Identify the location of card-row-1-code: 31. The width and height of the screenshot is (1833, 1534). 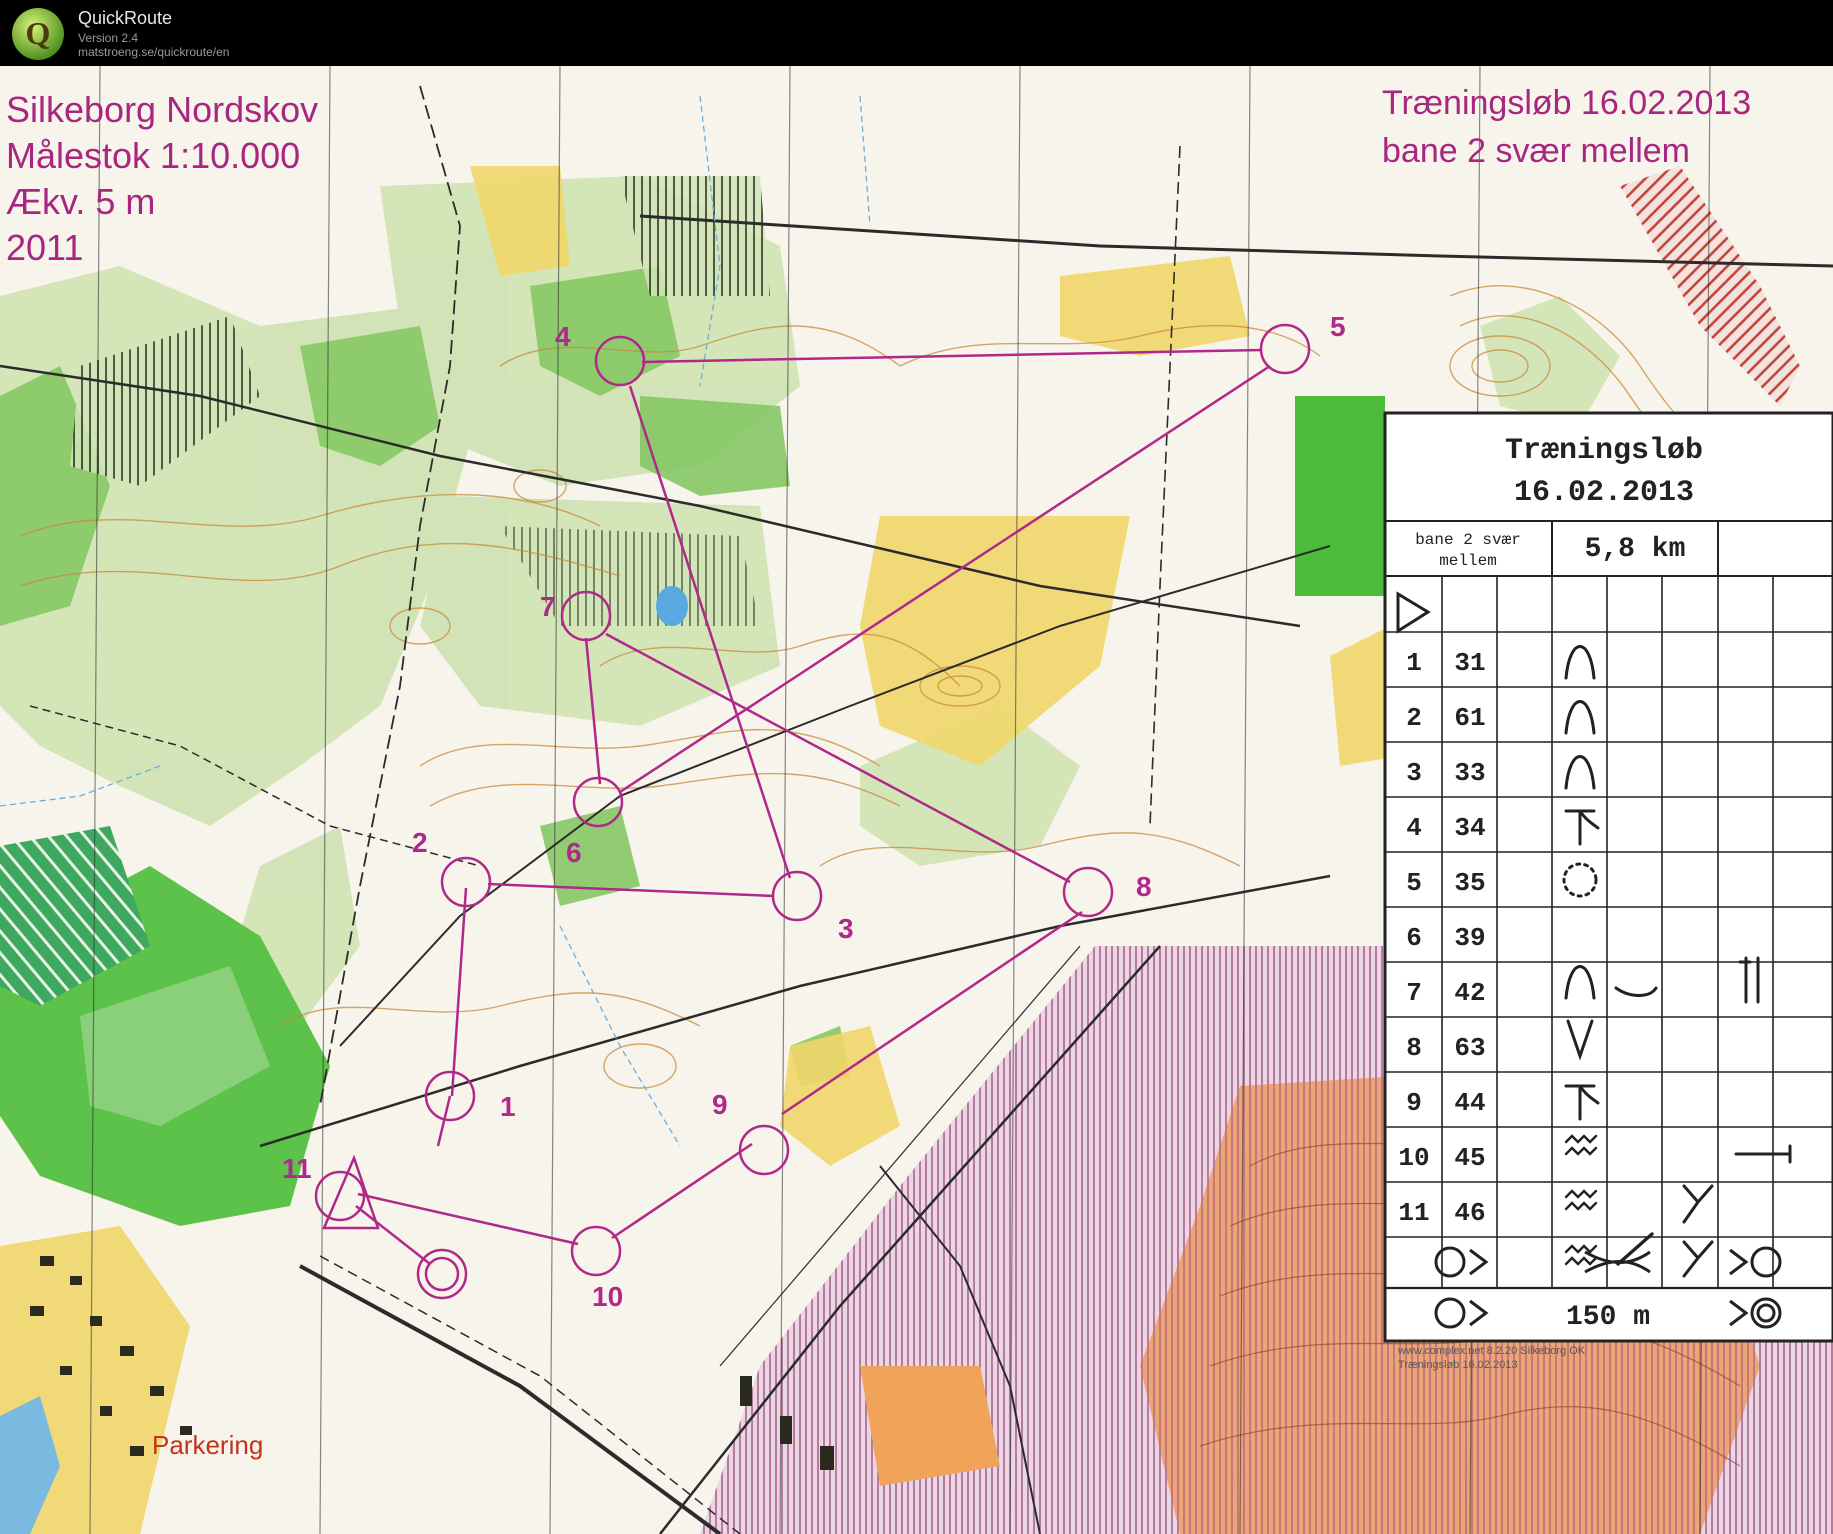
(1469, 663).